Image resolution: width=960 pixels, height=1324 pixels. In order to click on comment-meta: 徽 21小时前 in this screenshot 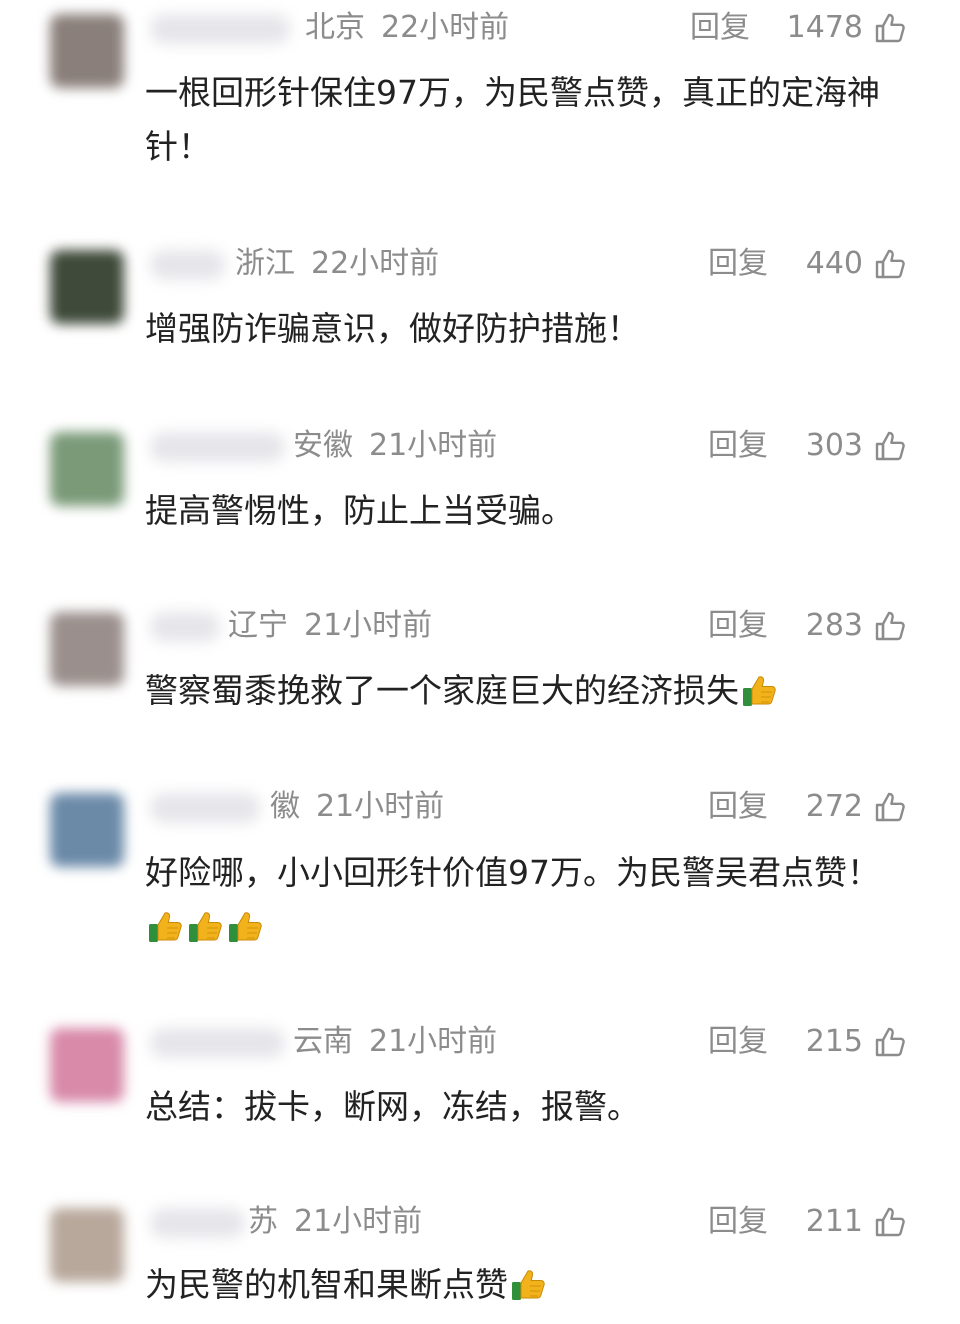, I will do `click(357, 807)`.